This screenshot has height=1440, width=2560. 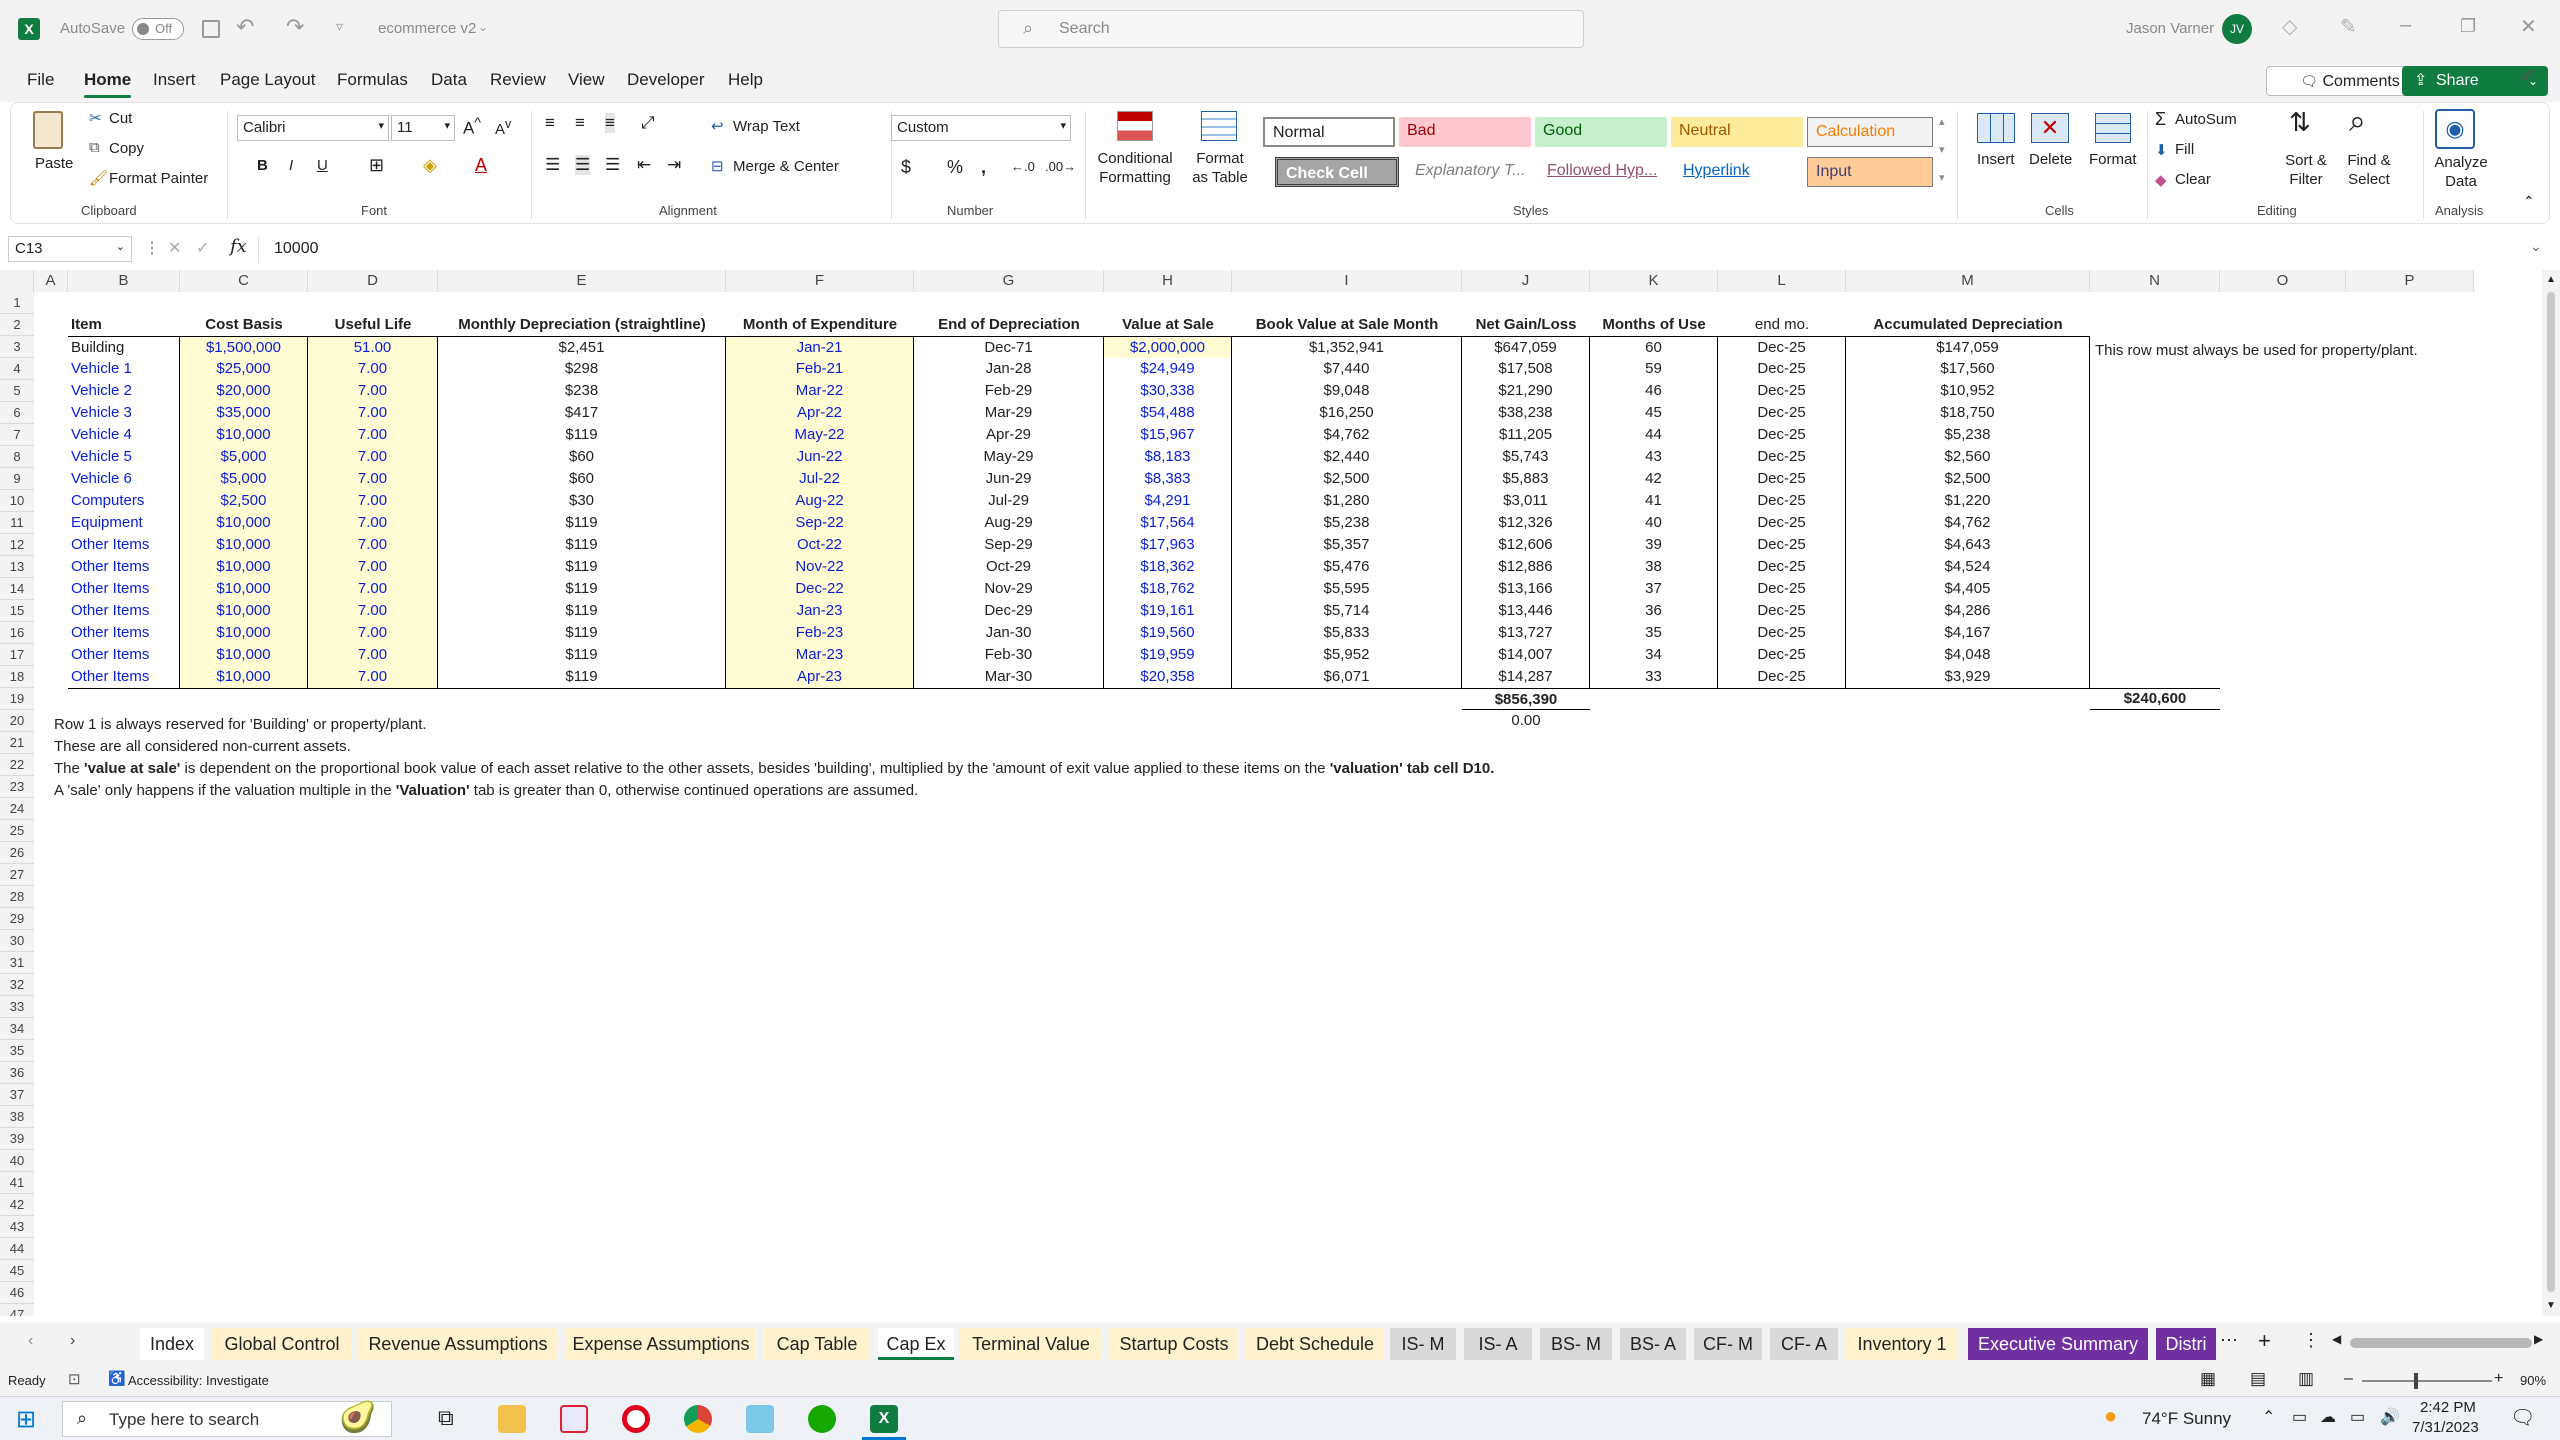 What do you see at coordinates (1526, 721) in the screenshot?
I see `check-value: 0.00` at bounding box center [1526, 721].